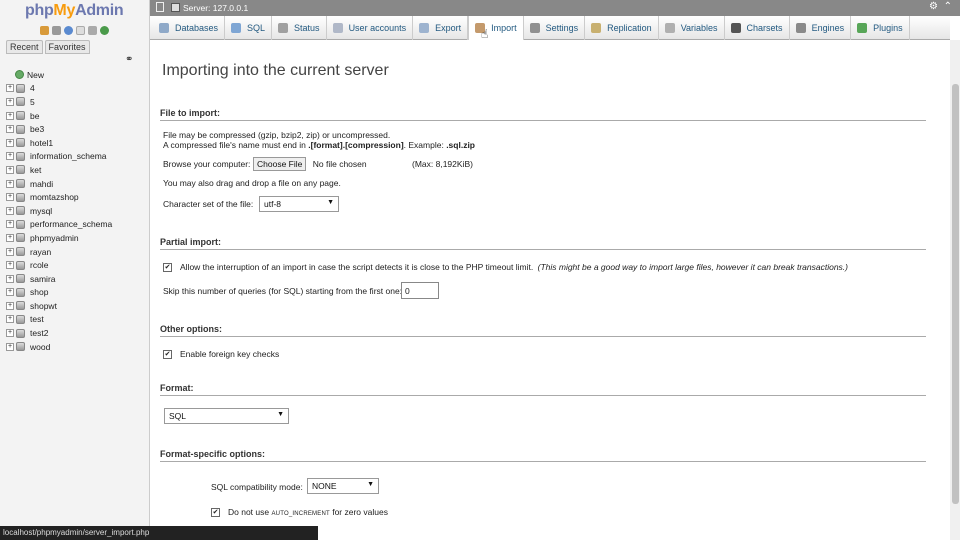 The width and height of the screenshot is (960, 540). What do you see at coordinates (167, 268) in the screenshot?
I see `allow-interrupt-checkbox: ✔` at bounding box center [167, 268].